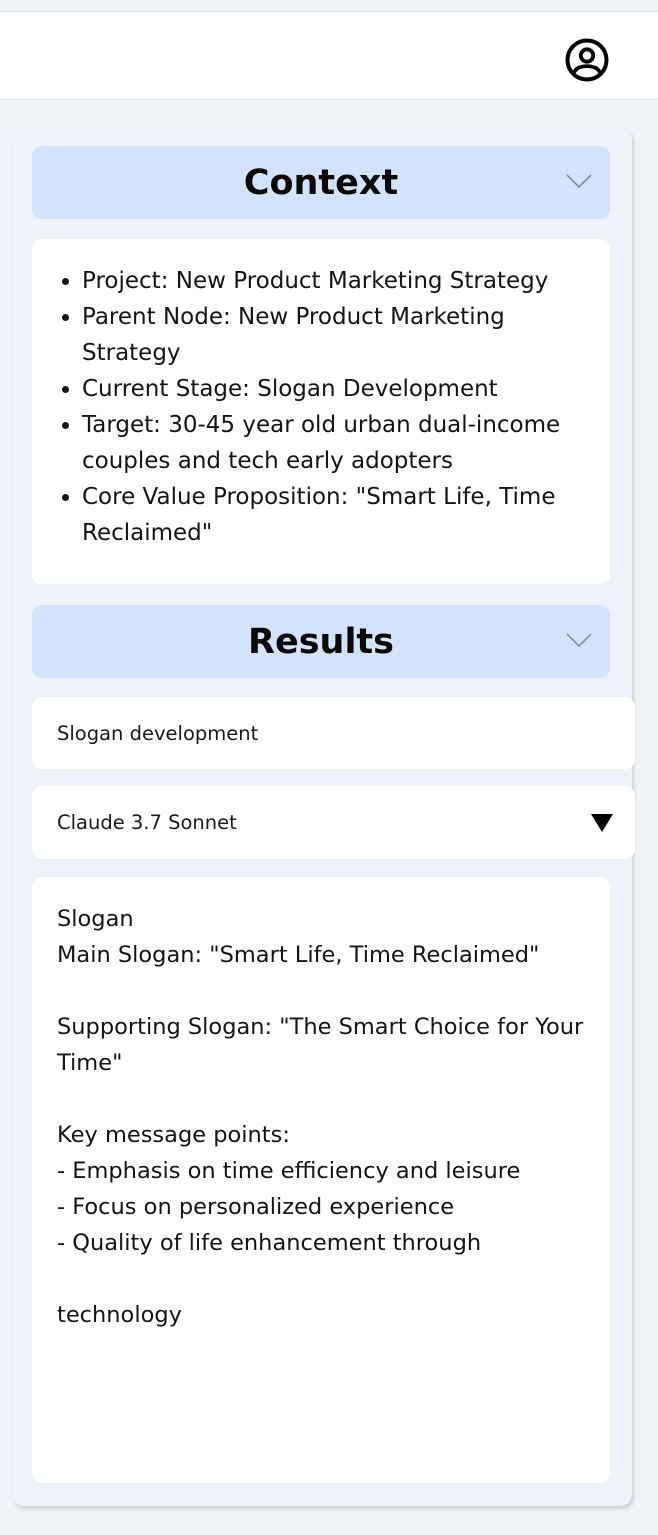 Image resolution: width=658 pixels, height=1535 pixels. I want to click on context-section-header: Context, so click(321, 182).